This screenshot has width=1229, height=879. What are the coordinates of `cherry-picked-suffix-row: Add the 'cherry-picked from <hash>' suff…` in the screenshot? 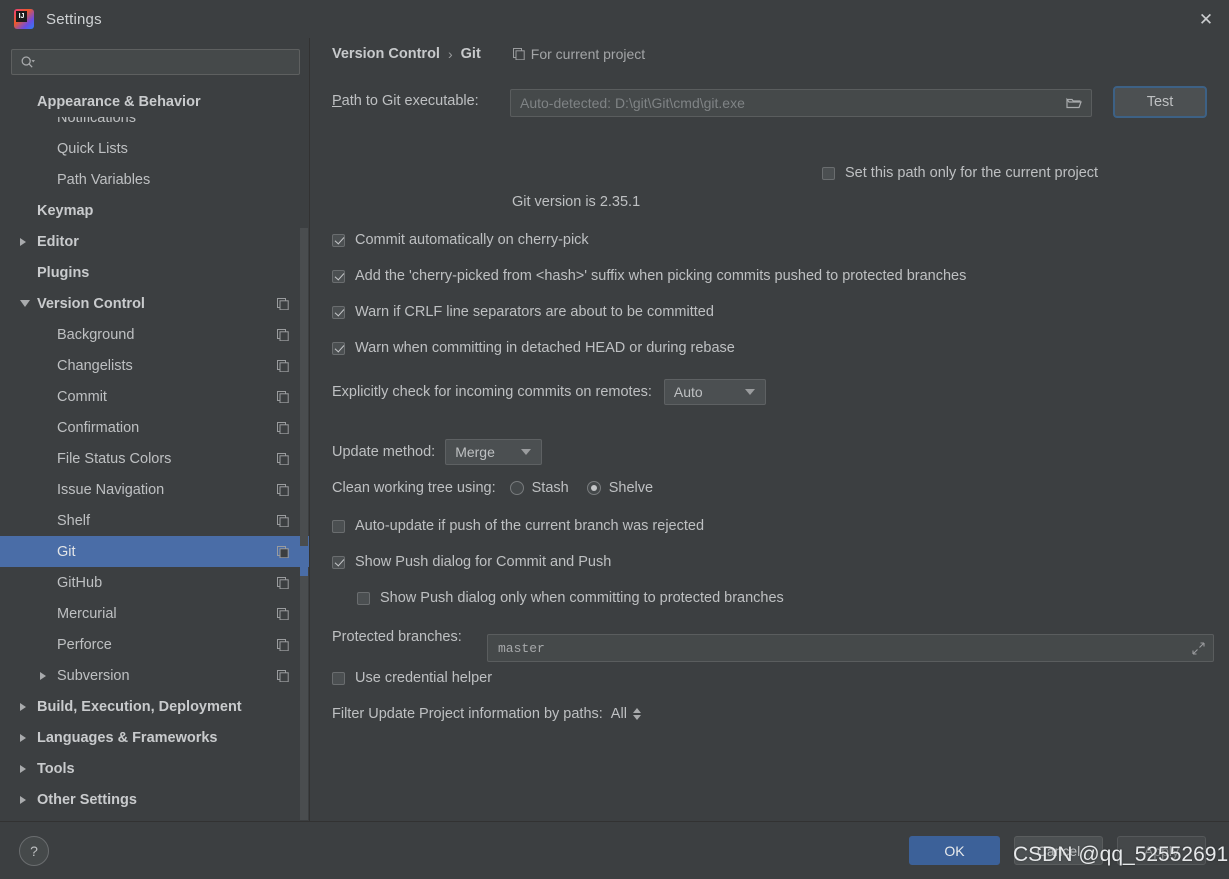 It's located at (649, 276).